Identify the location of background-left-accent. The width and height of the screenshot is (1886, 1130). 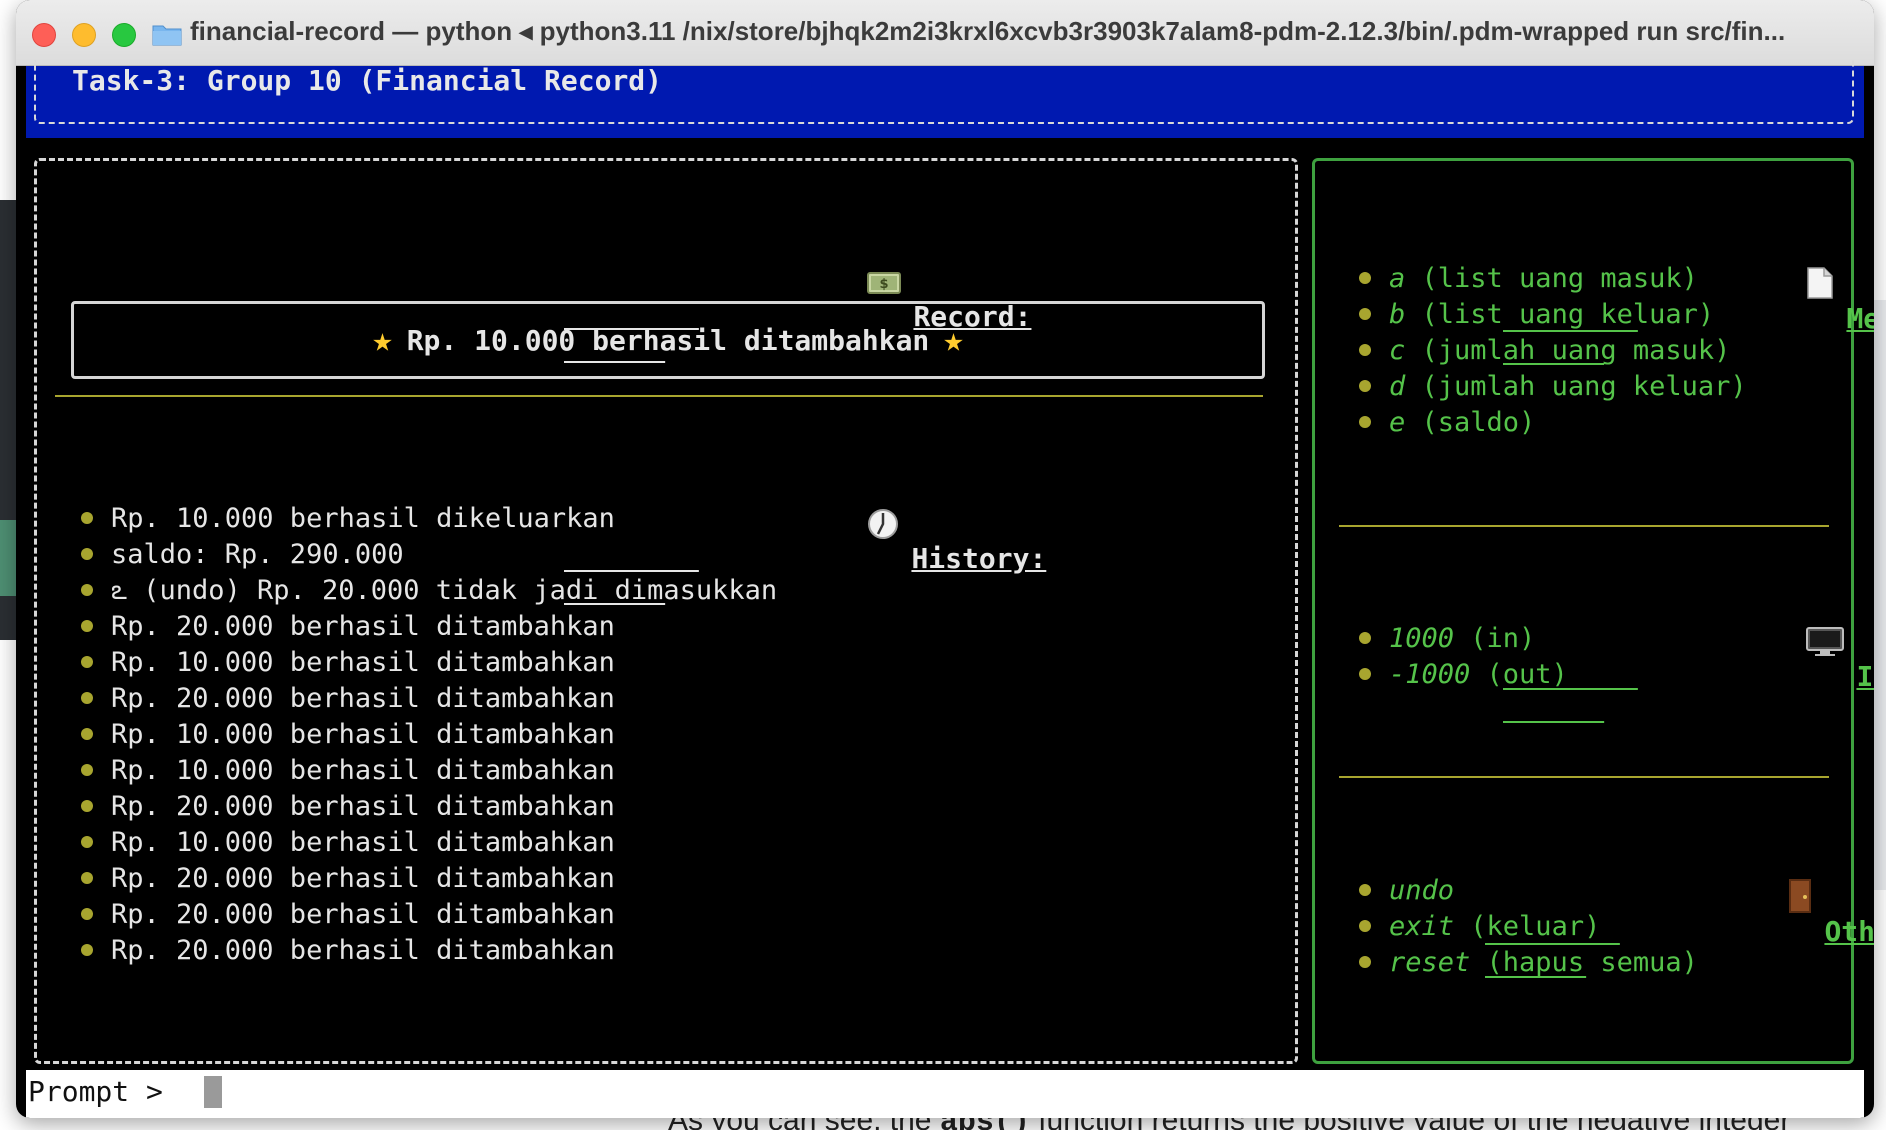
(8, 558).